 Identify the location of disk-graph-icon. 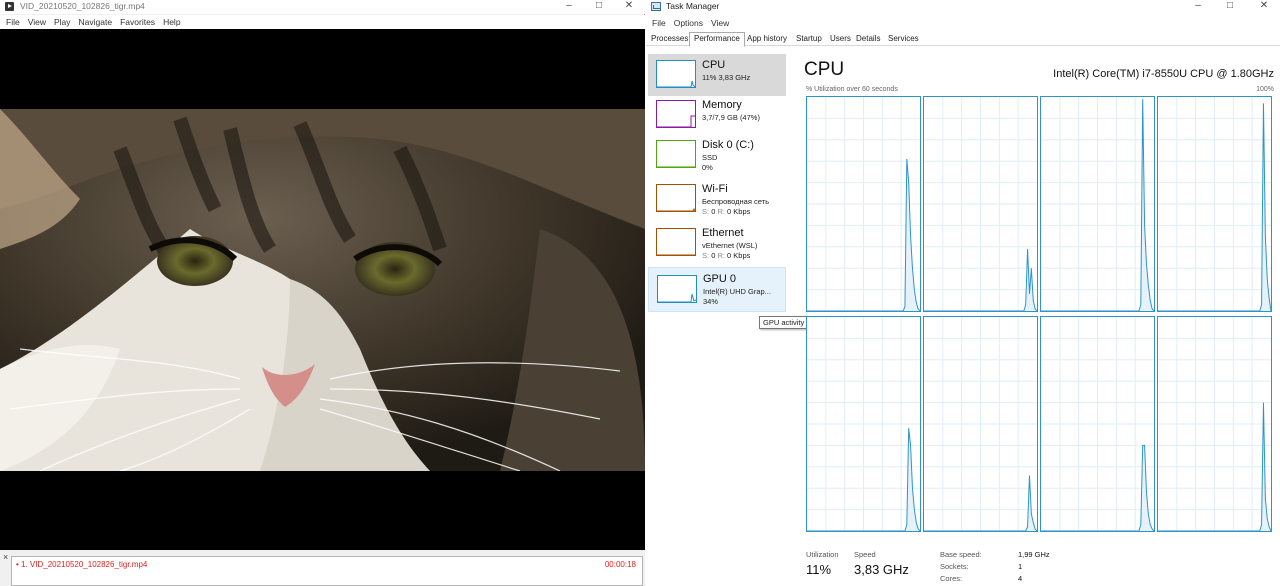
(676, 154).